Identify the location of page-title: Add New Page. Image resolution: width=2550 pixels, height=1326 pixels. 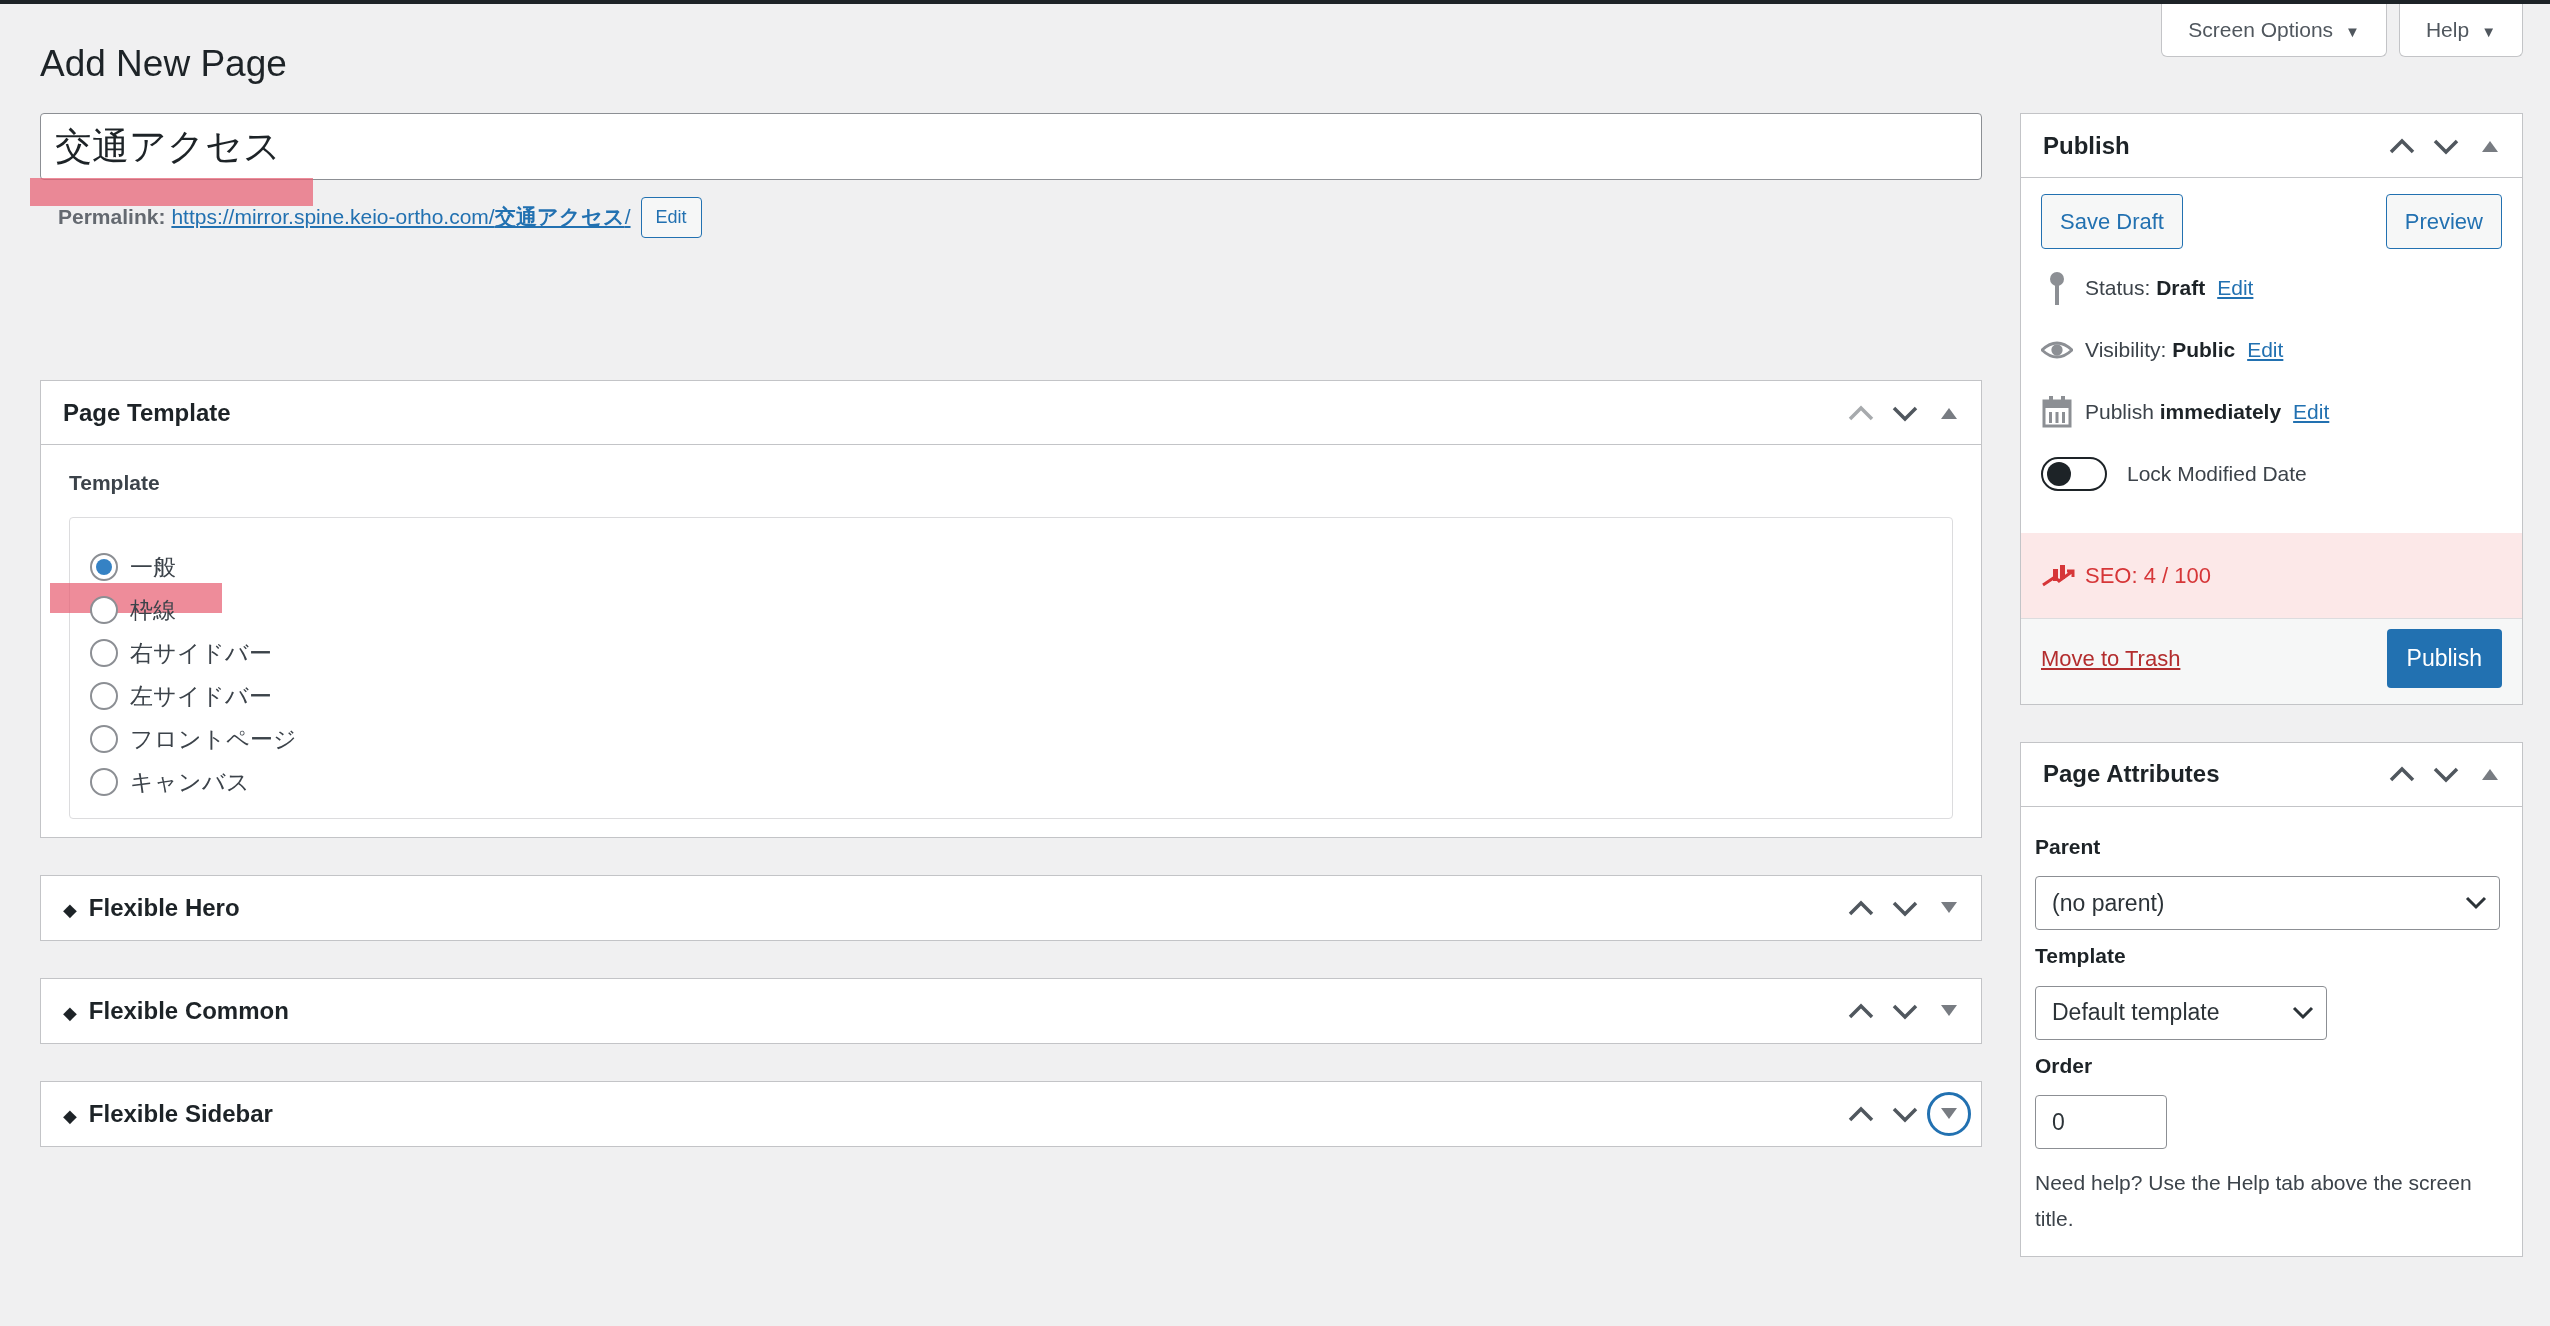
(163, 64).